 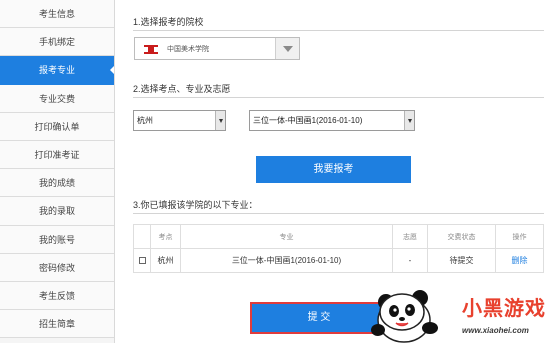 I want to click on table-header-select, so click(x=142, y=236).